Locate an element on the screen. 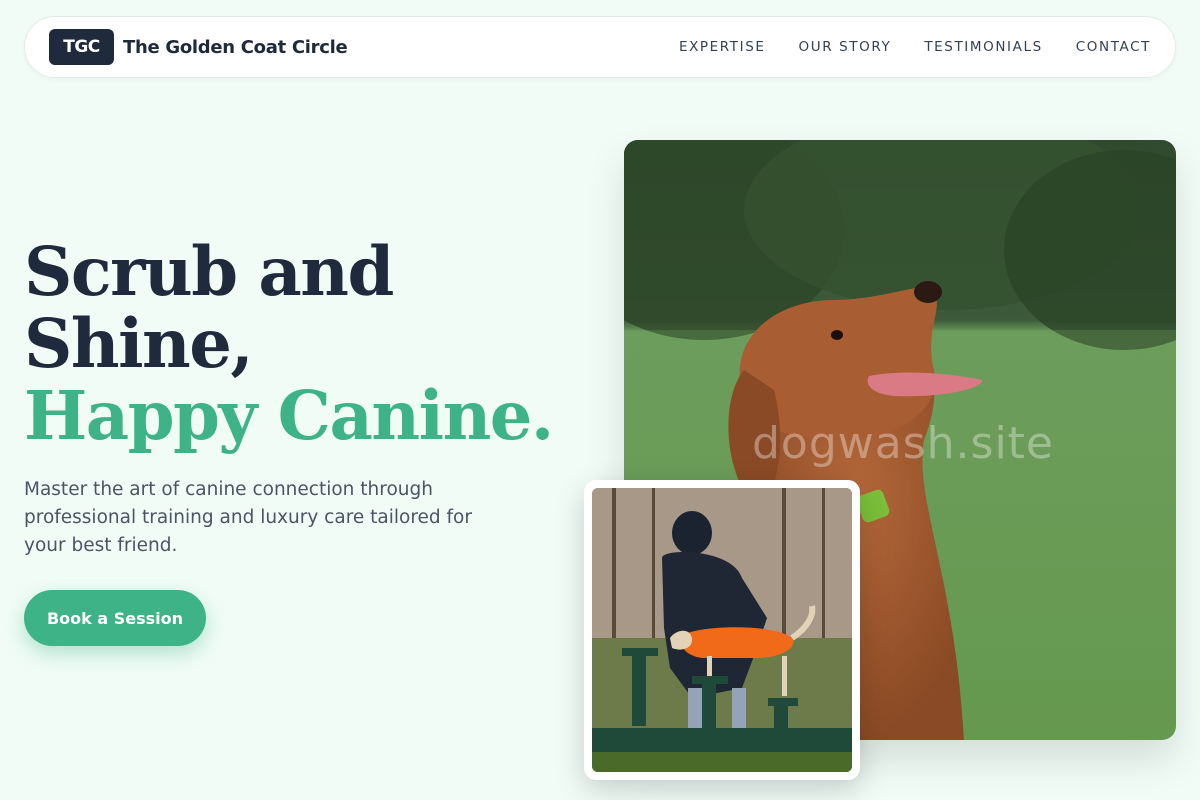  brand: TGC The Golden Coat Circle is located at coordinates (198, 47).